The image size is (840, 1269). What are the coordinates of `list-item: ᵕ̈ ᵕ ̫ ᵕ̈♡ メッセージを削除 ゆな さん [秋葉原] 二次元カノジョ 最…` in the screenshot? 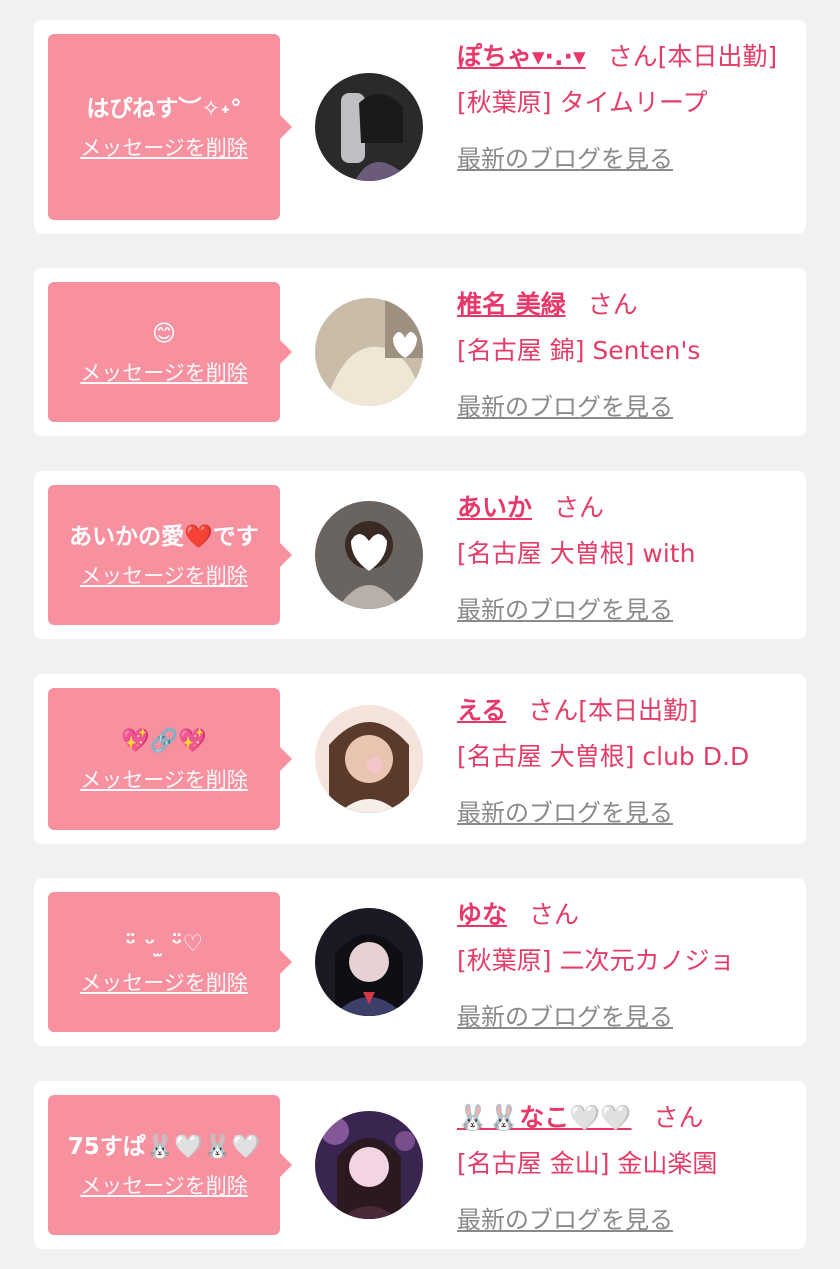 It's located at (420, 962).